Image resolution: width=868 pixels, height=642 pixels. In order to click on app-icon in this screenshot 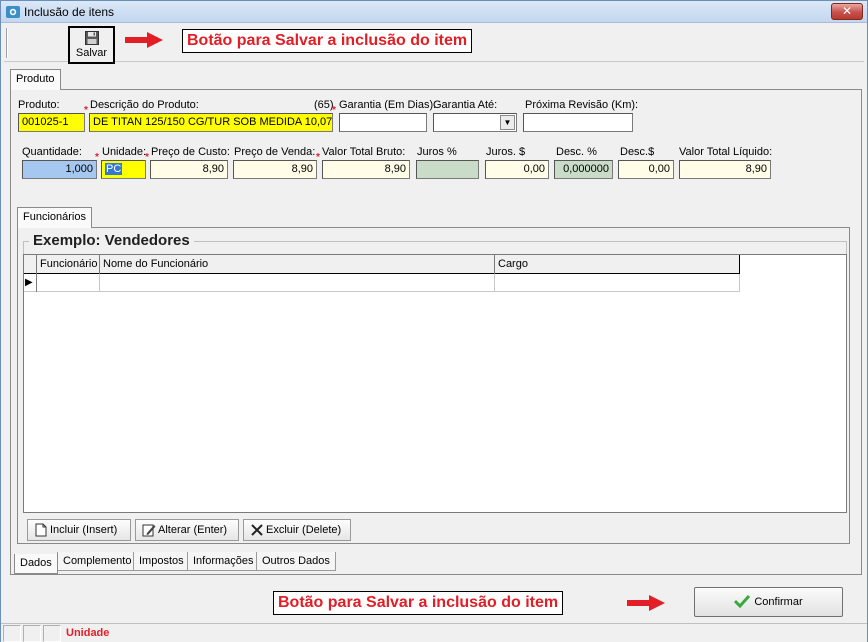, I will do `click(13, 12)`.